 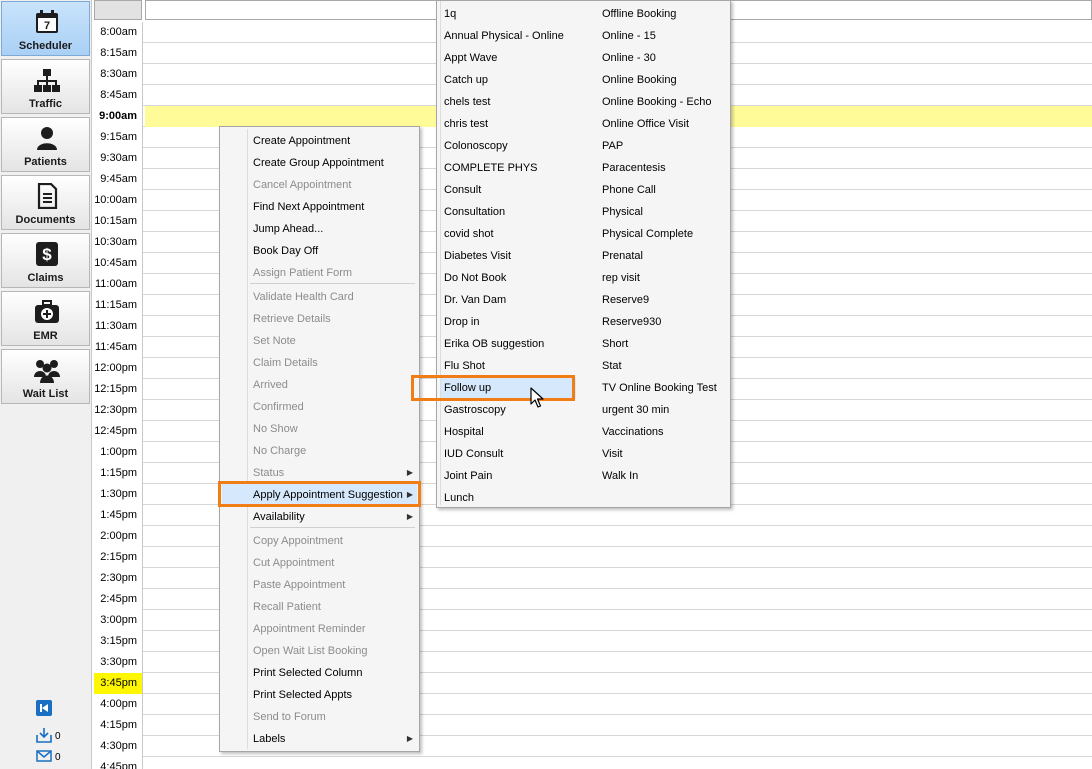 What do you see at coordinates (508, 410) in the screenshot?
I see `suggestion-item-gastroscopy: Gastroscopy` at bounding box center [508, 410].